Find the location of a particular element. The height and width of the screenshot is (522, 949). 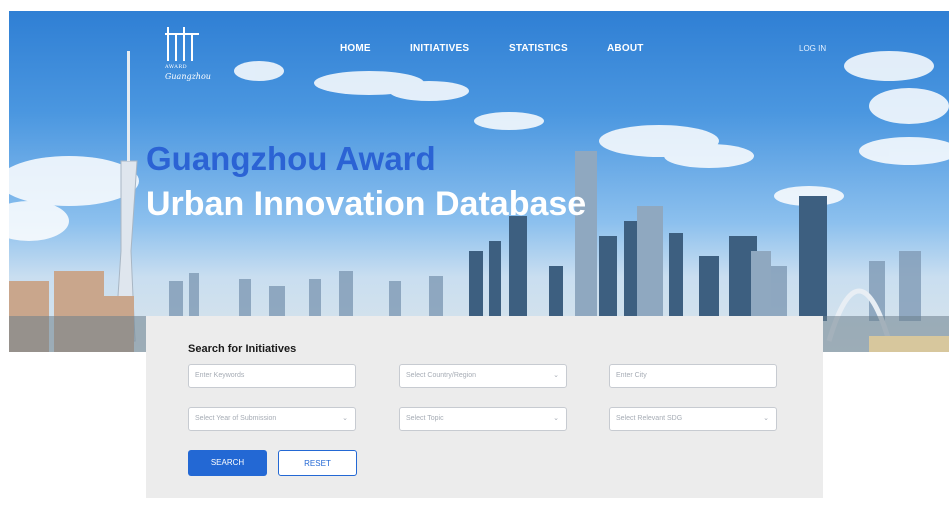

guangzhou-award-logo: AWARD Guangzhou is located at coordinates (187, 58).